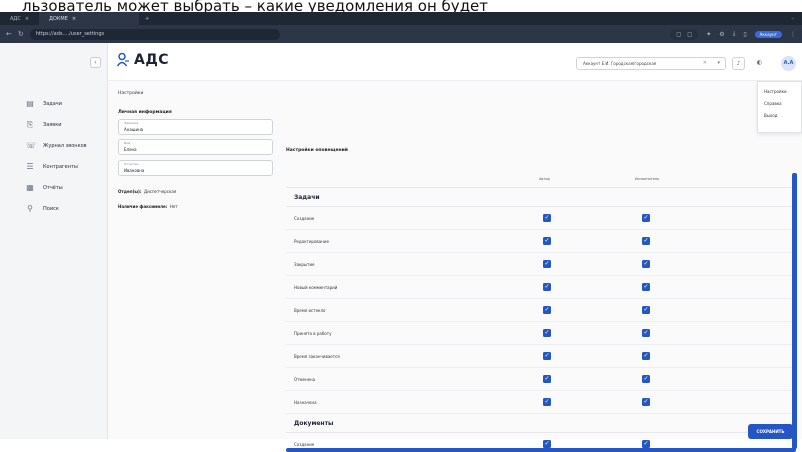 Image resolution: width=802 pixels, height=452 pixels. Describe the element at coordinates (51, 209) in the screenshot. I see `sidebar-item-label: Поиск` at that location.